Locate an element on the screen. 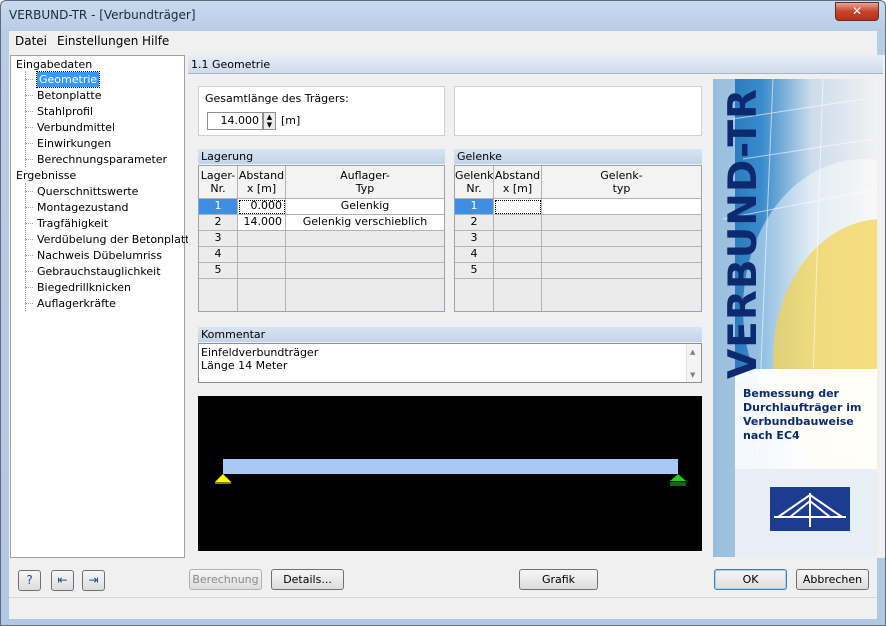  help-icon: ? is located at coordinates (29, 580).